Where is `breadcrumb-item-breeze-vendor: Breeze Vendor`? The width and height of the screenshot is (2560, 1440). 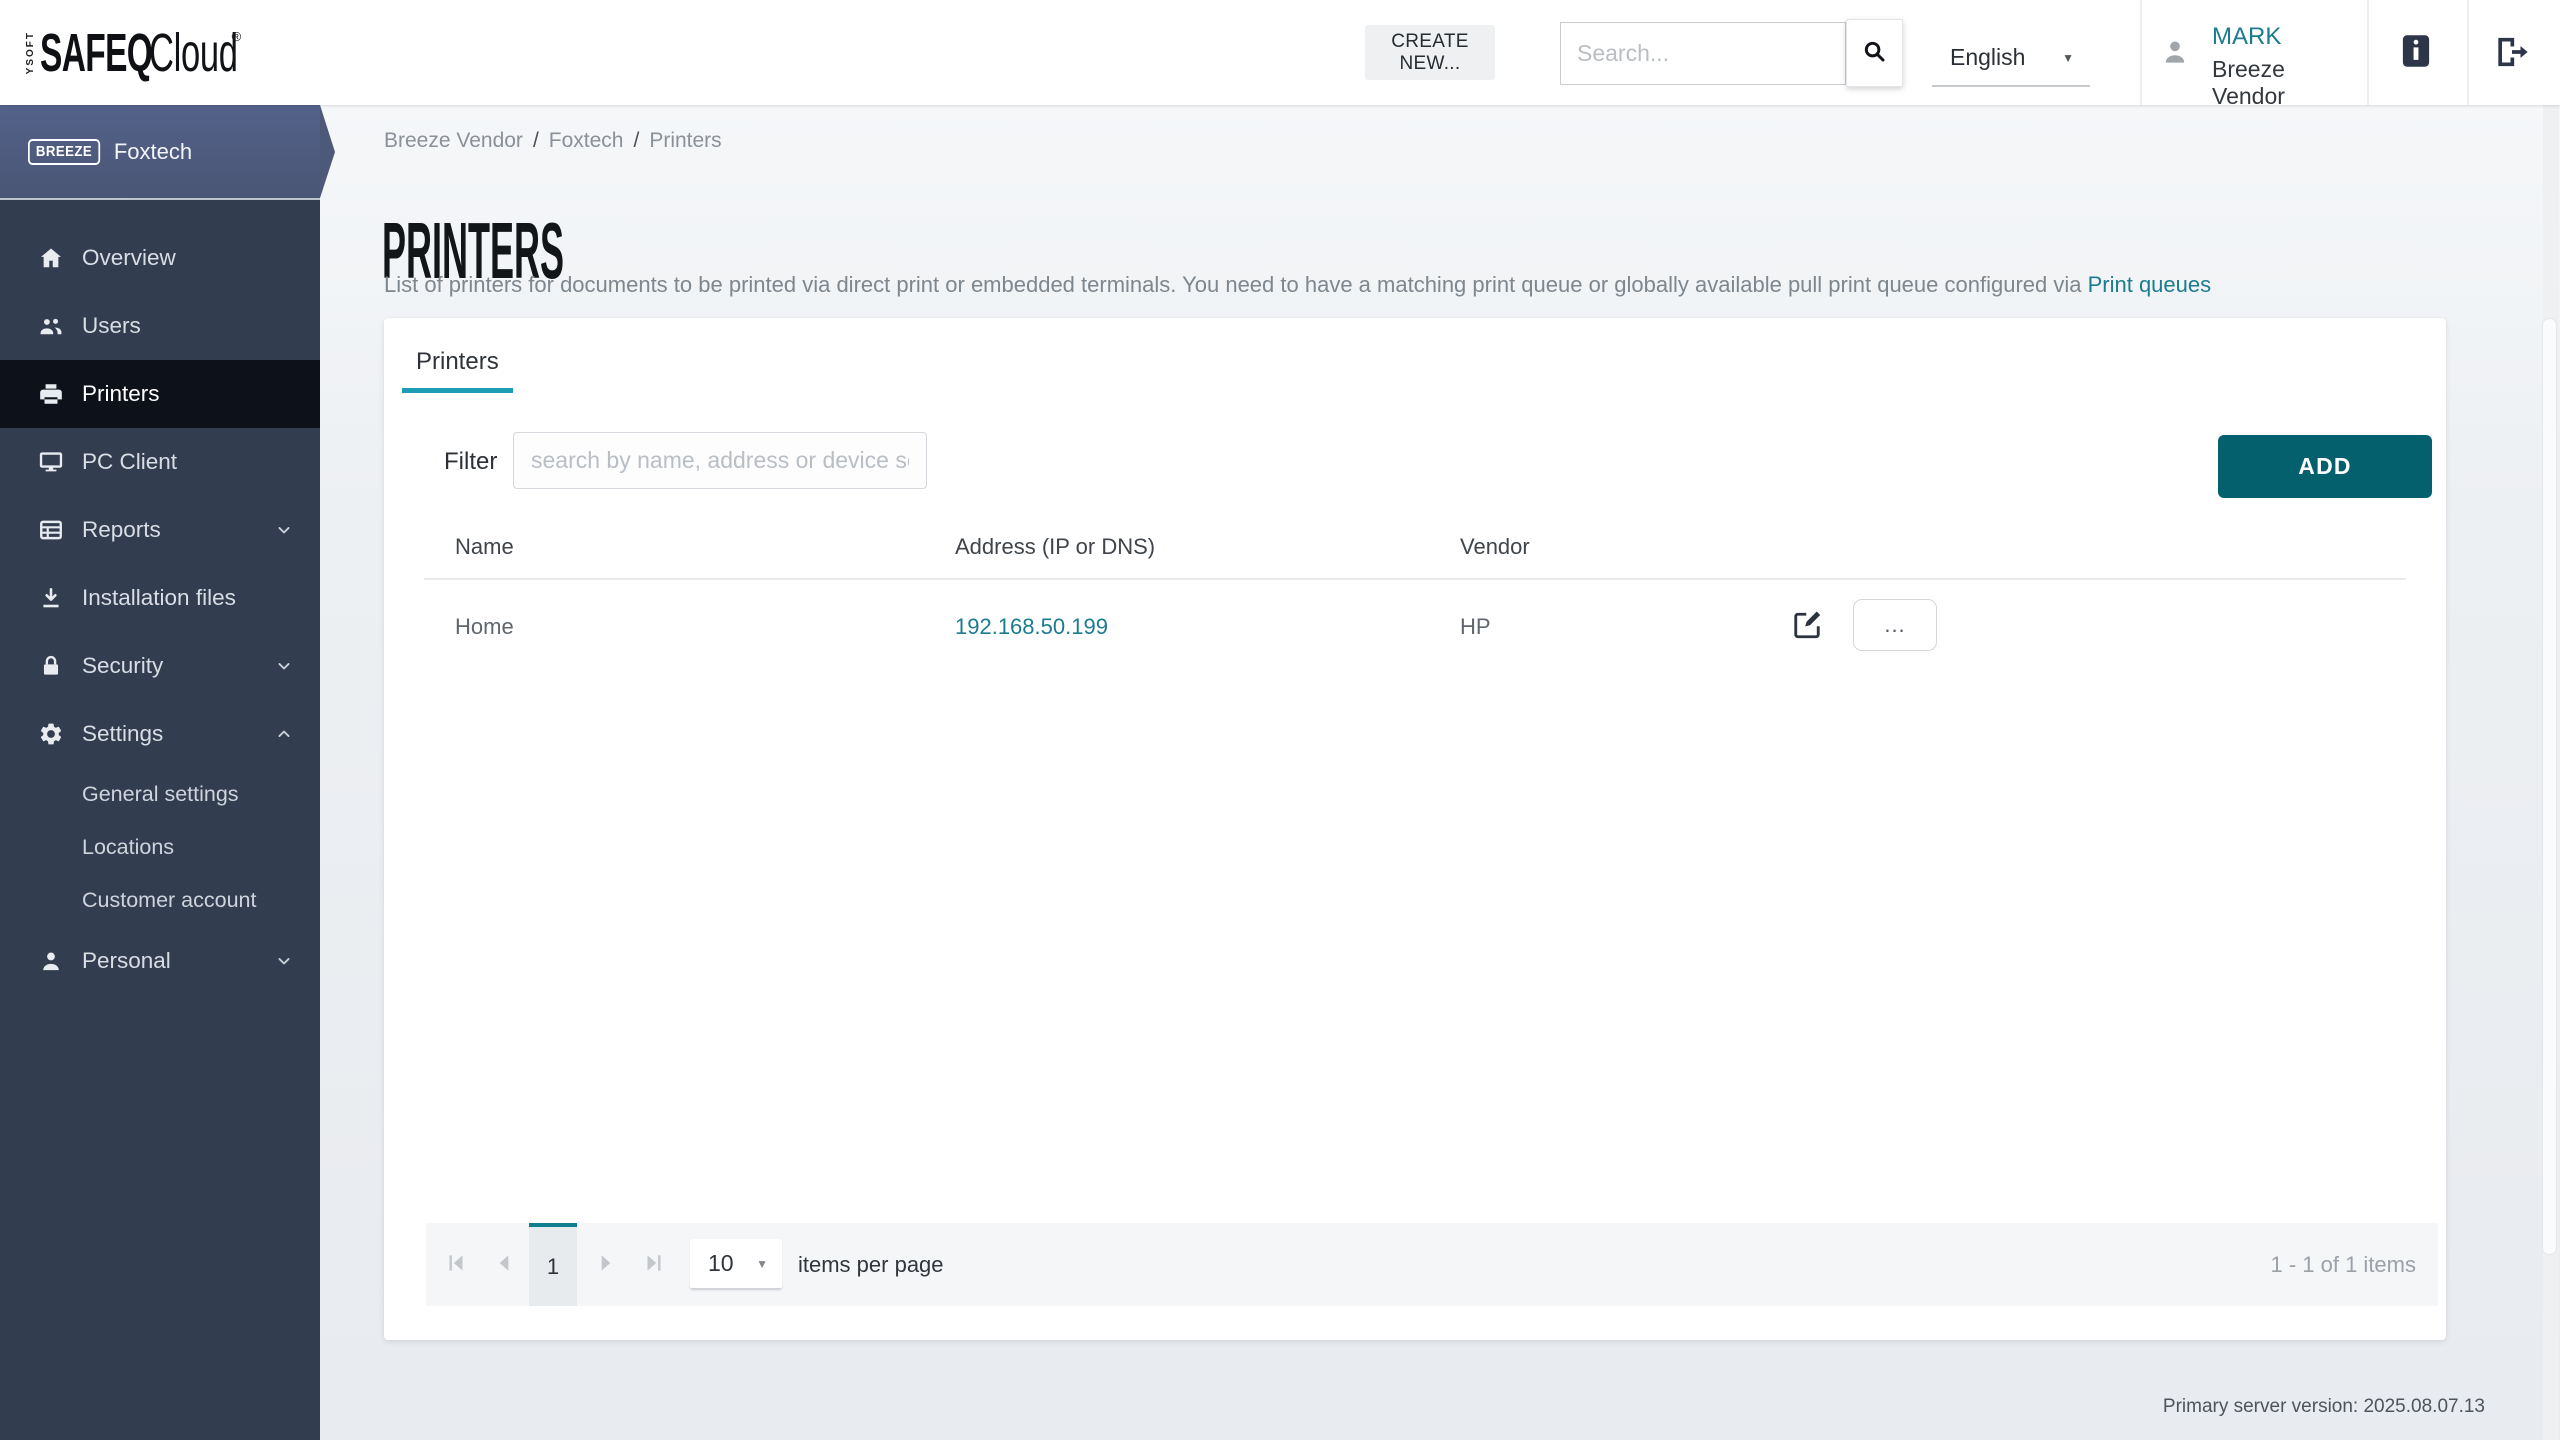
breadcrumb-item-breeze-vendor: Breeze Vendor is located at coordinates (453, 141).